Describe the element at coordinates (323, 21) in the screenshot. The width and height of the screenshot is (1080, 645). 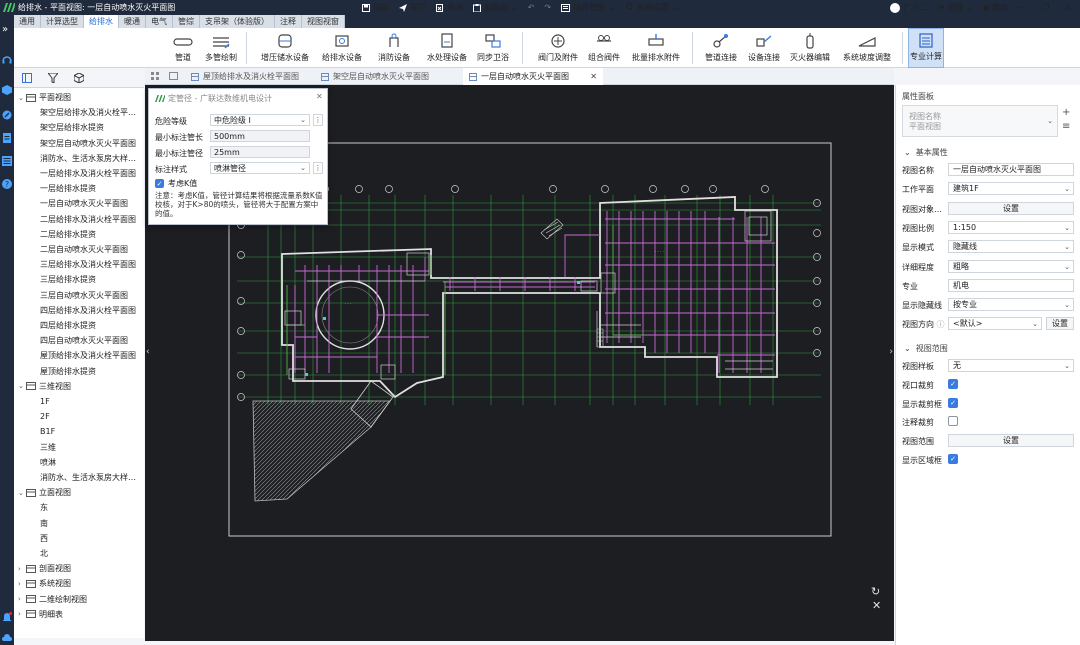
I see `tab-8: 视图视窗` at that location.